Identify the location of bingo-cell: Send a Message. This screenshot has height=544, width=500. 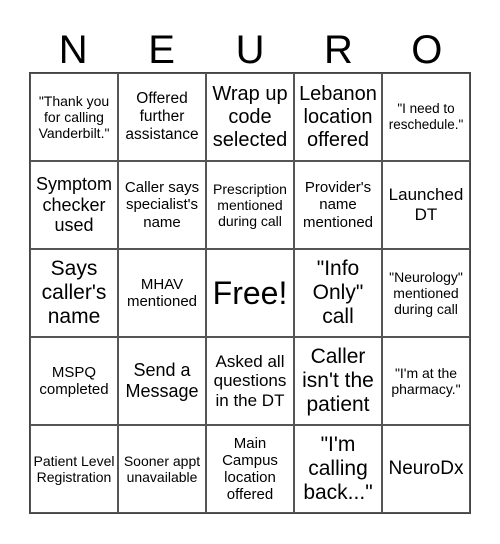
(162, 381).